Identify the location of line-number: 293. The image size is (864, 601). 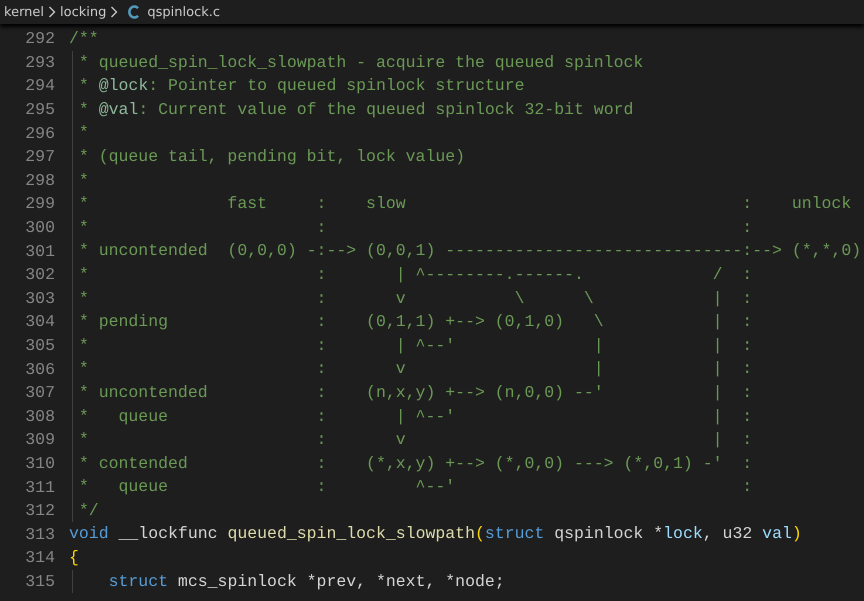
(39, 62).